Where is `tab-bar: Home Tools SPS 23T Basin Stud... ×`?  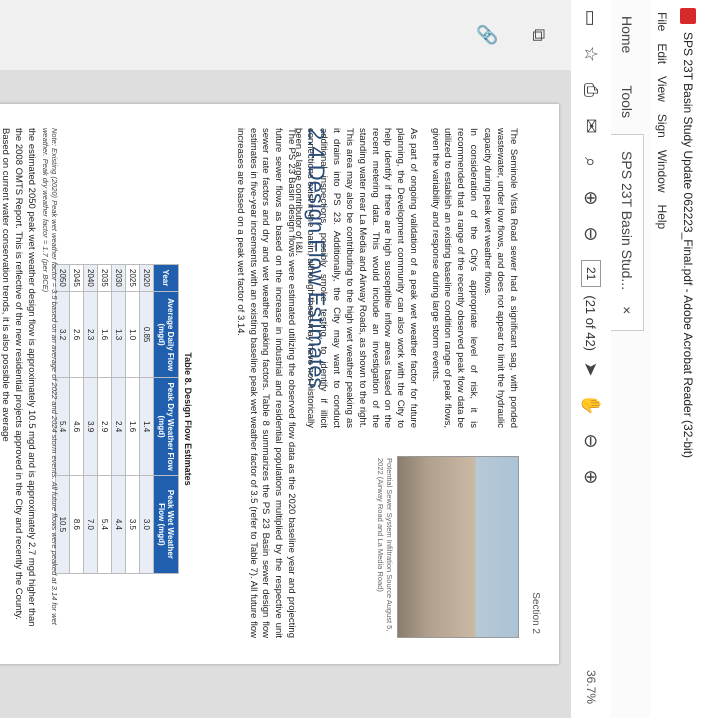
tab-bar: Home Tools SPS 23T Basin Stud... × is located at coordinates (630, 359).